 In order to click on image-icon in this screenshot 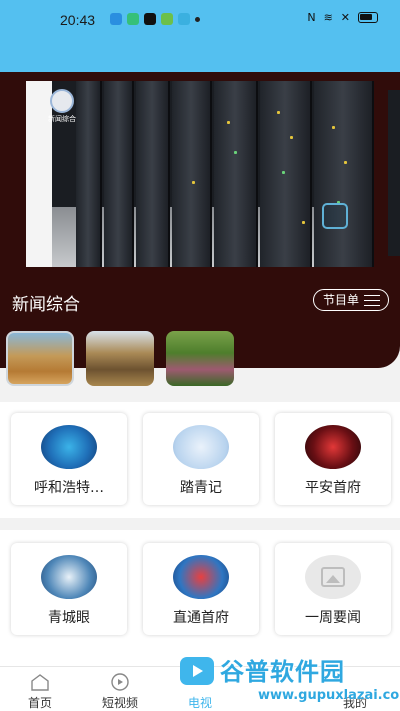, I will do `click(333, 577)`.